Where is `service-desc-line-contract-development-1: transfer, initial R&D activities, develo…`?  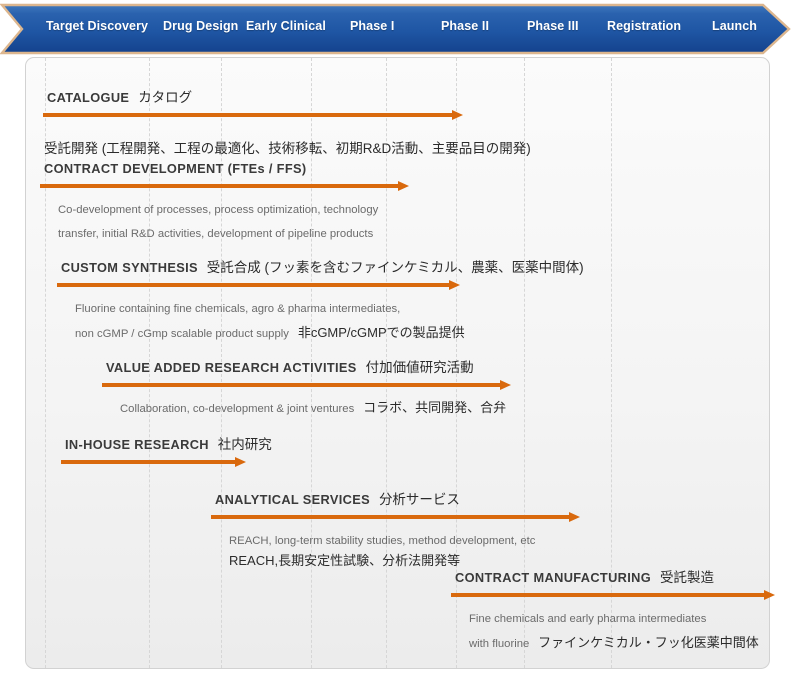 service-desc-line-contract-development-1: transfer, initial R&D activities, develo… is located at coordinates (424, 233).